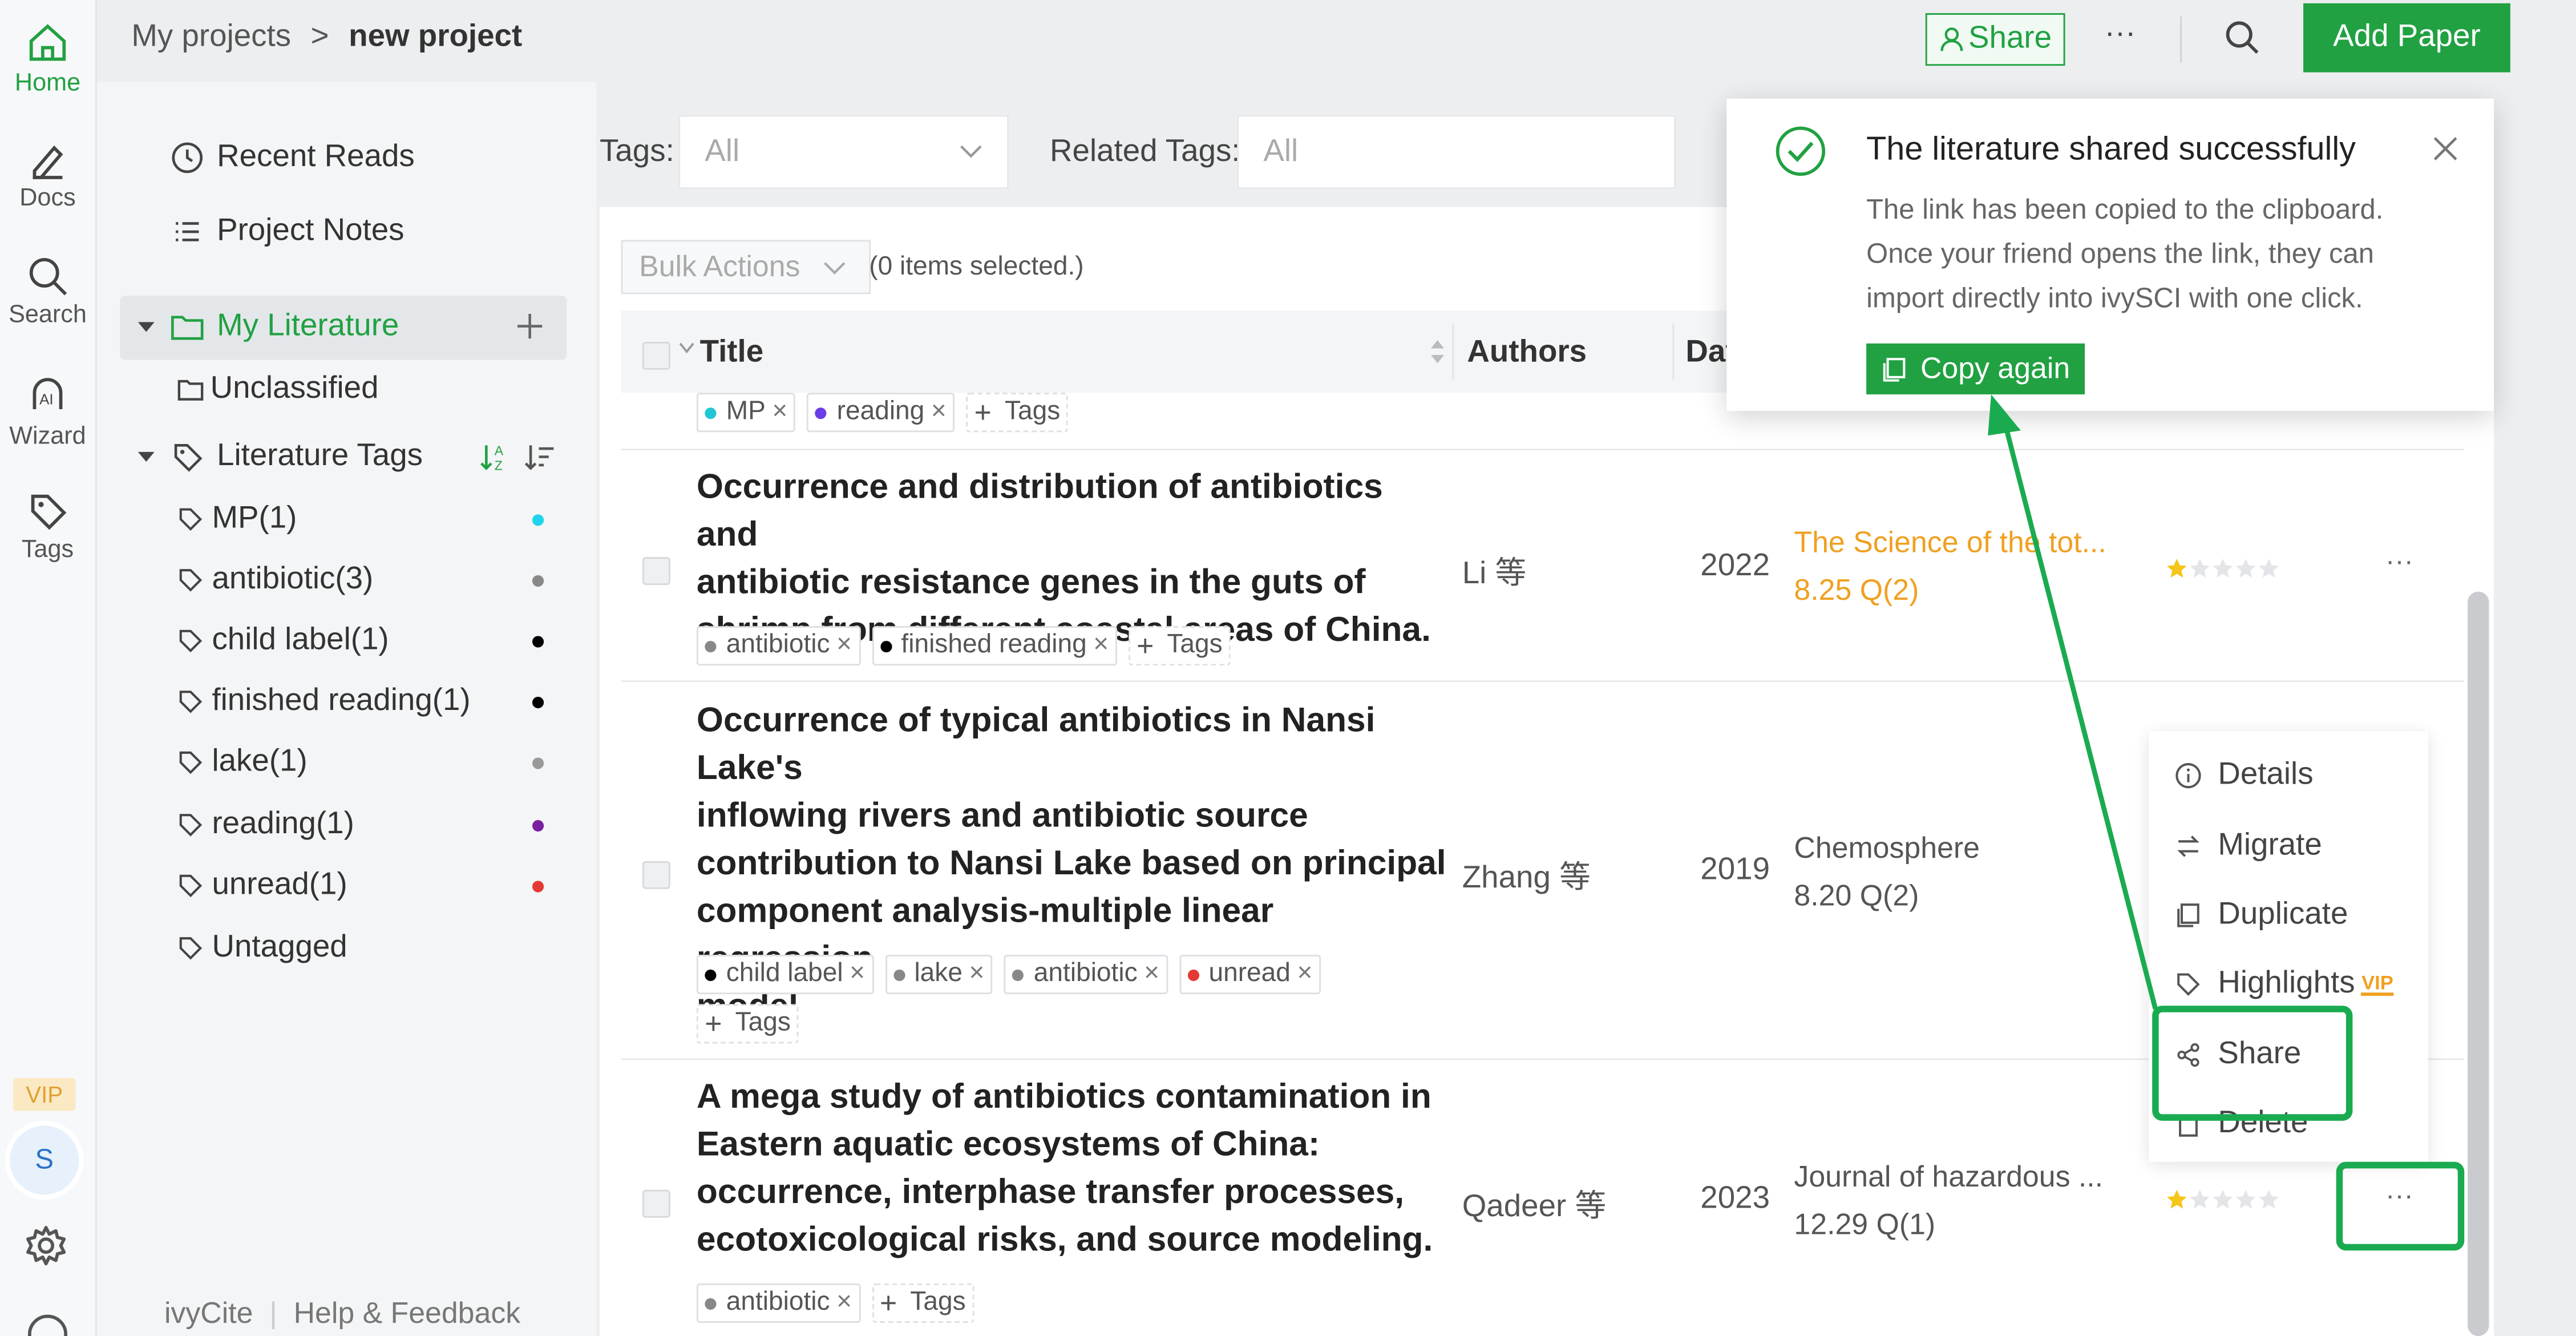  What do you see at coordinates (2406, 37) in the screenshot?
I see `add-paper-button: Add Paper` at bounding box center [2406, 37].